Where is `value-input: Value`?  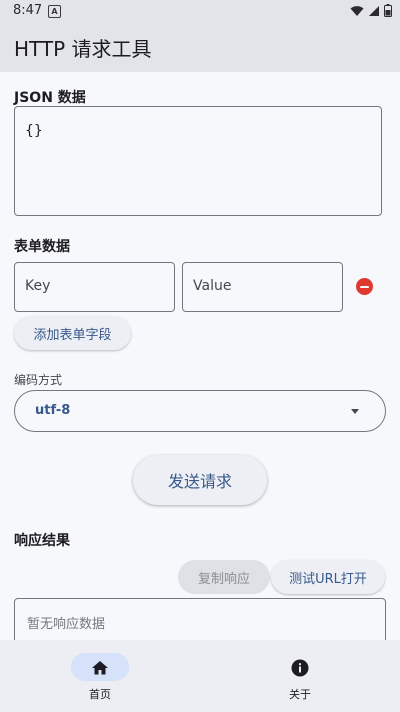
value-input: Value is located at coordinates (262, 287).